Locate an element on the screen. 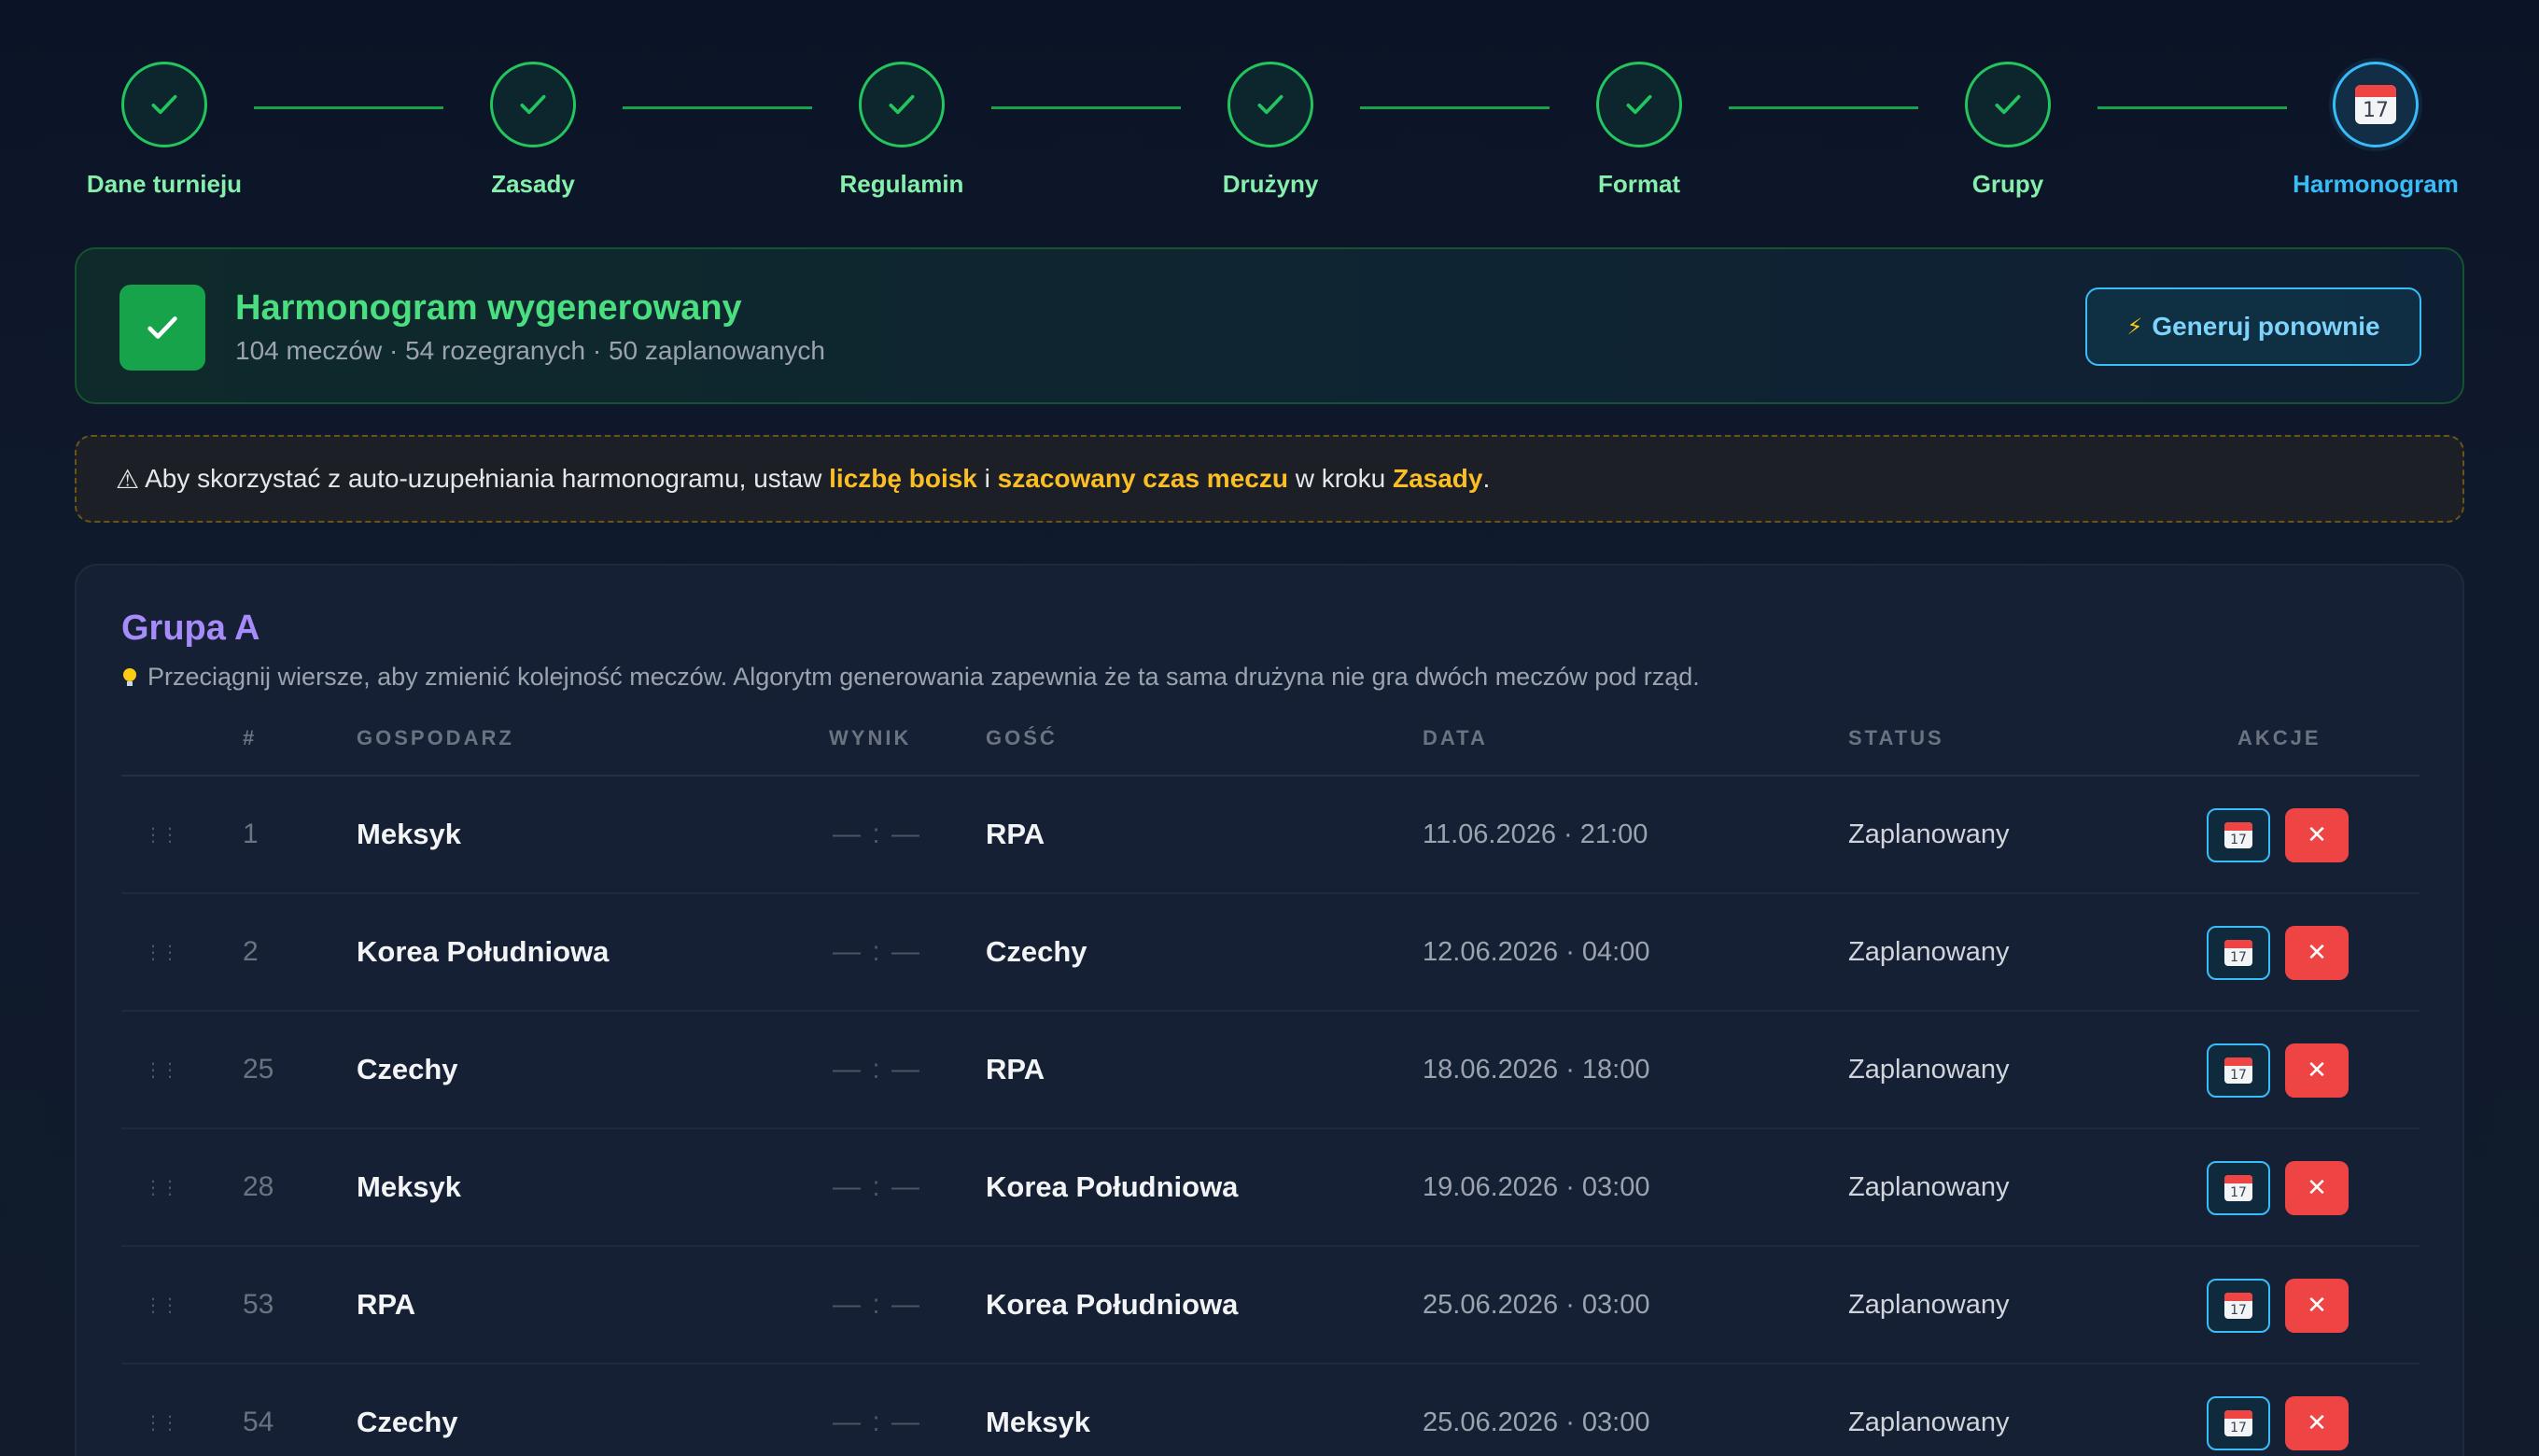 This screenshot has width=2539, height=1456. match-number: 2 is located at coordinates (251, 951).